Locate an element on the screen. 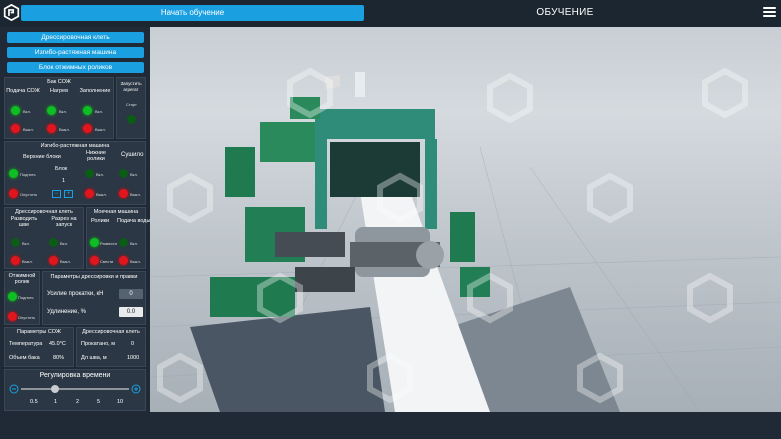  unwind-off-button is located at coordinates (15, 260).